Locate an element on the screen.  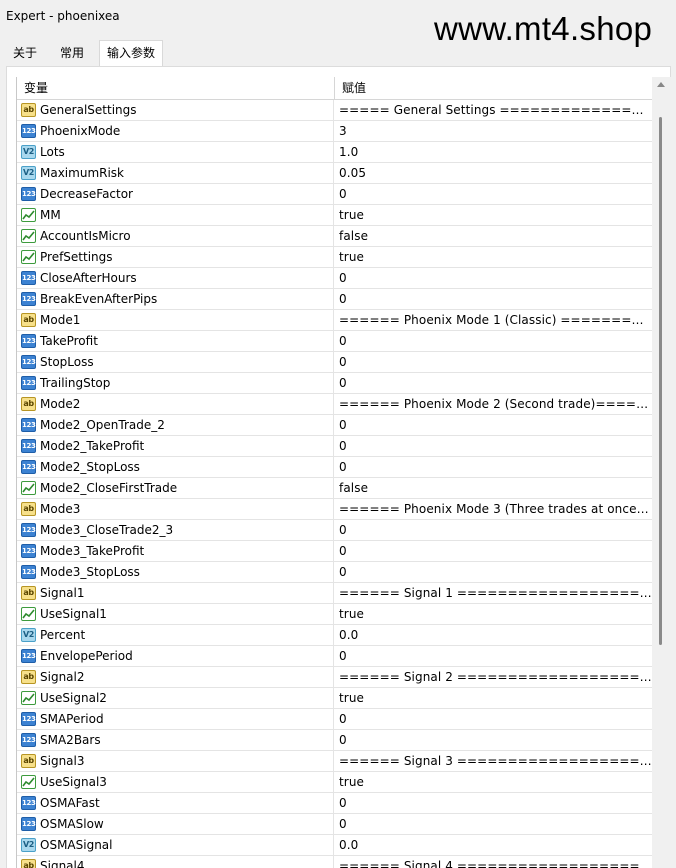
parameter-name-cell: 123 SMA2Bars is located at coordinates (175, 740).